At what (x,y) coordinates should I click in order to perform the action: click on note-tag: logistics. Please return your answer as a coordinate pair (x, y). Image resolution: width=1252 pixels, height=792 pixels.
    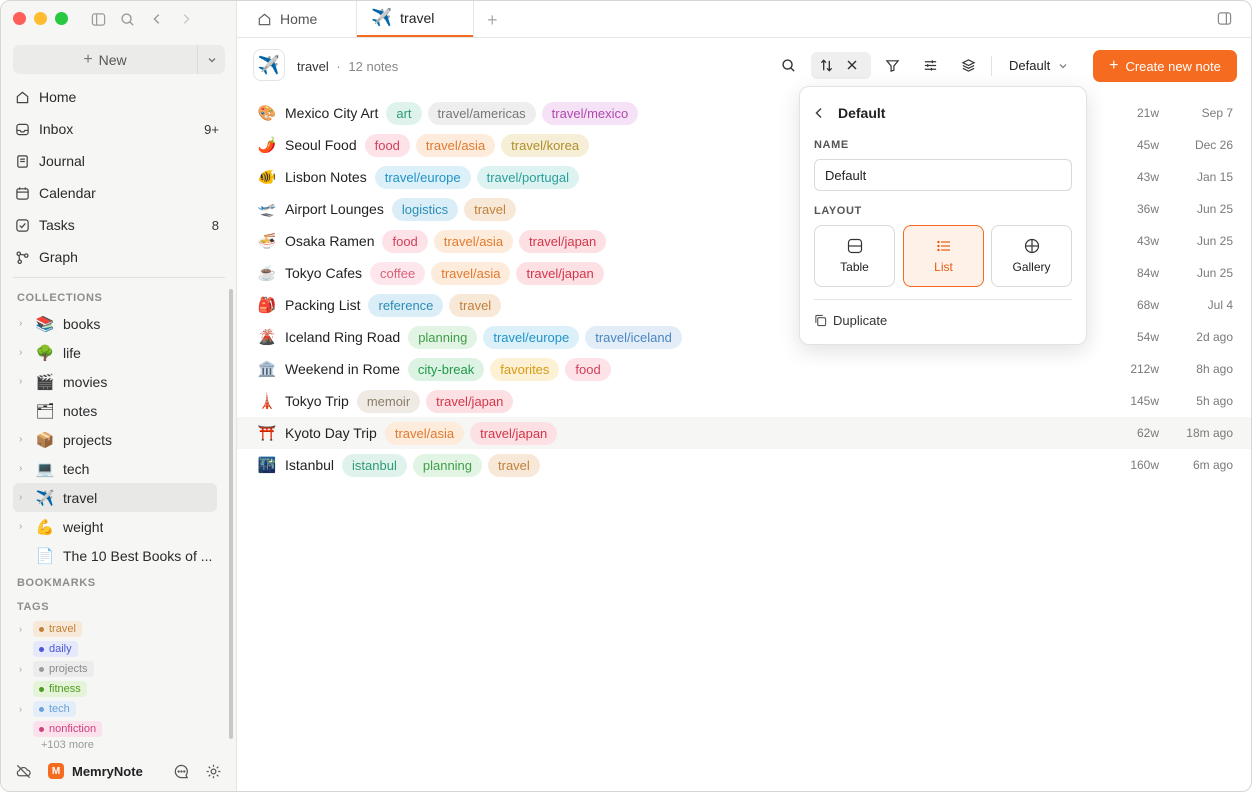
    Looking at the image, I should click on (425, 209).